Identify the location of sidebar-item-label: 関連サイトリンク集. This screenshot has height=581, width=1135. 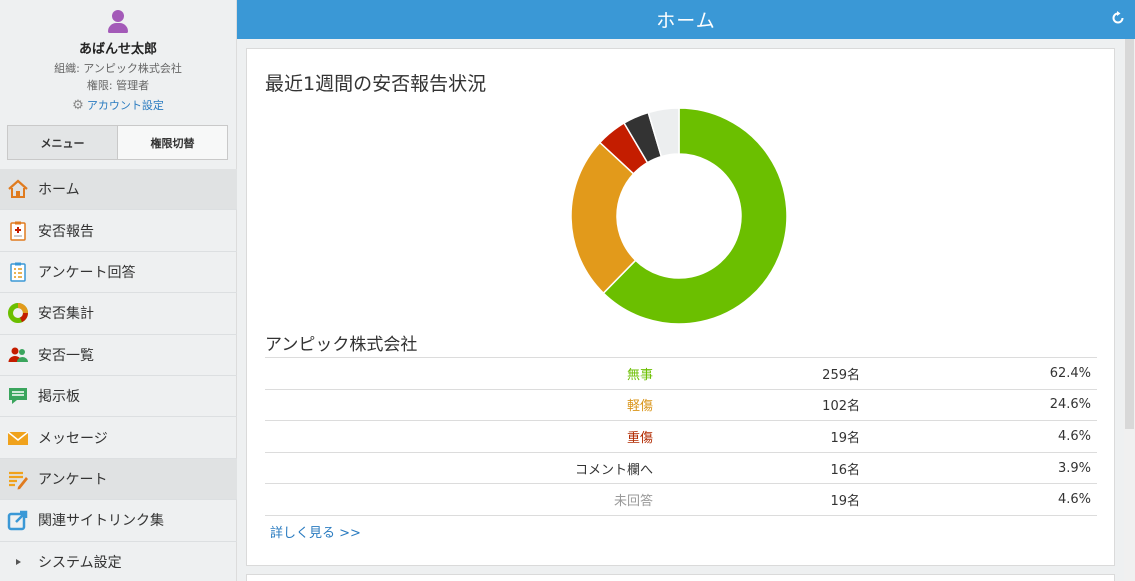
(101, 521).